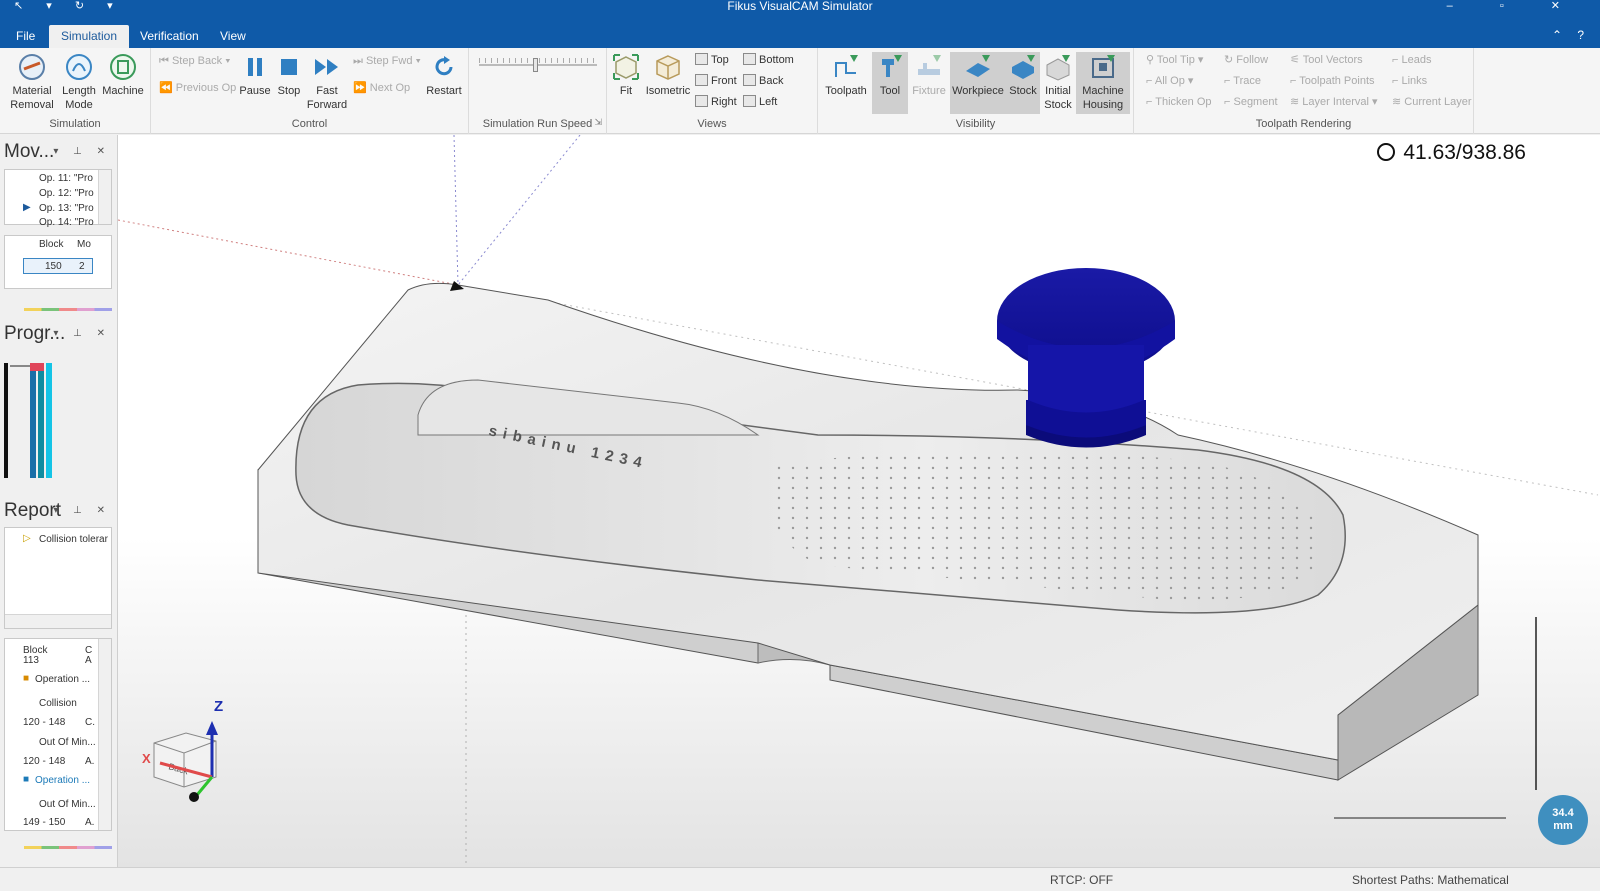 This screenshot has height=891, width=1600. What do you see at coordinates (763, 81) in the screenshot?
I see `view-back-button: Back` at bounding box center [763, 81].